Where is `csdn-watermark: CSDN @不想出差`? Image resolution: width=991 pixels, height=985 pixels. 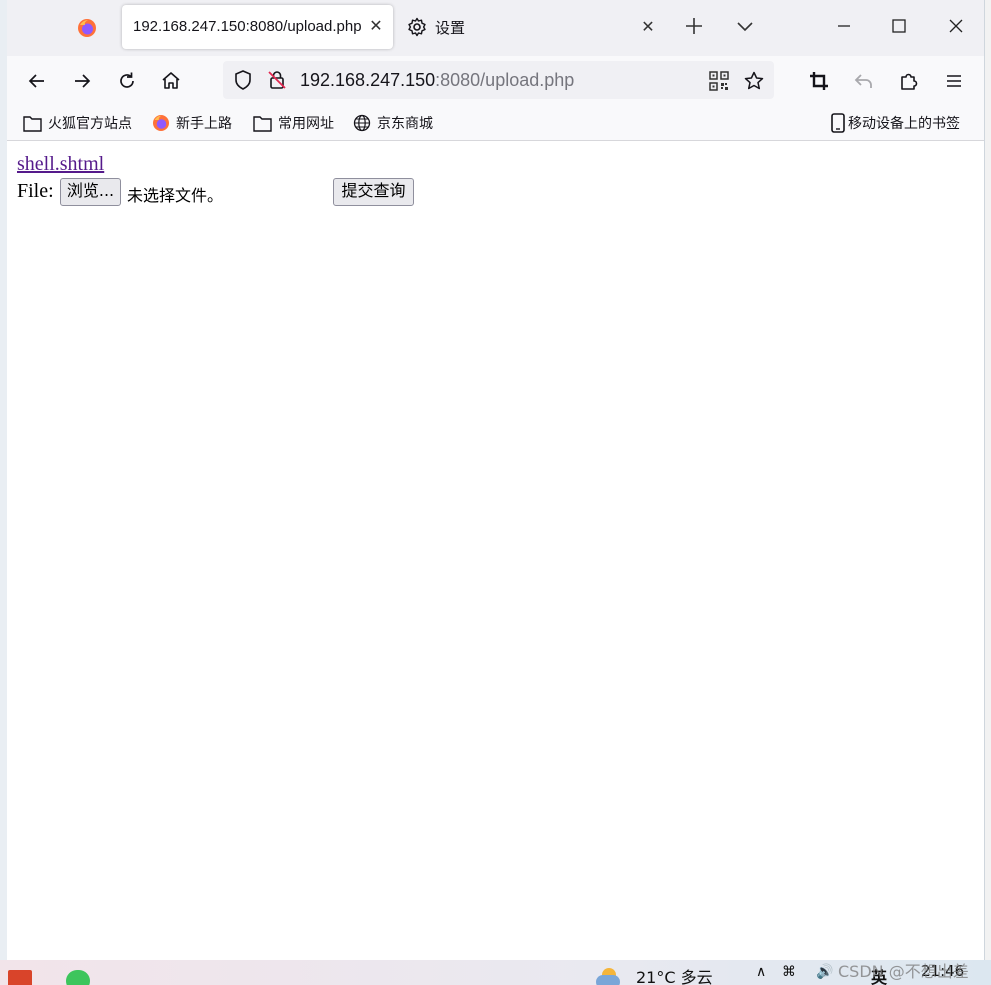
csdn-watermark: CSDN @不想出差 is located at coordinates (903, 971).